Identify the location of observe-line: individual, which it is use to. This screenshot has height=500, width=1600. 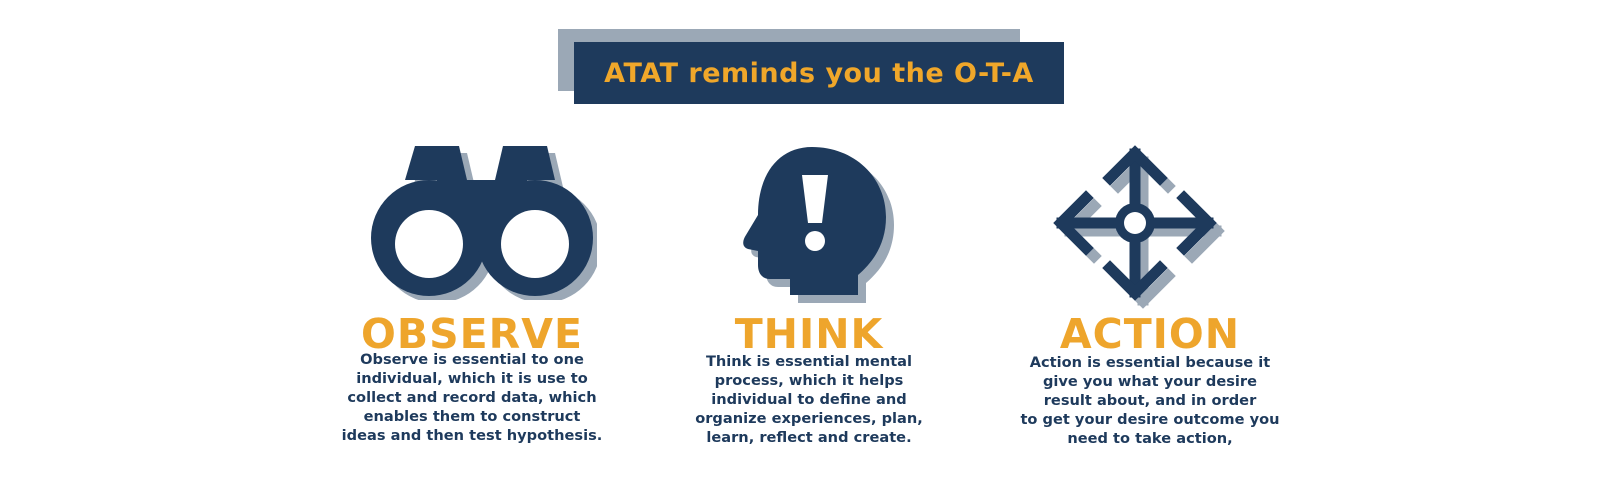
(472, 378).